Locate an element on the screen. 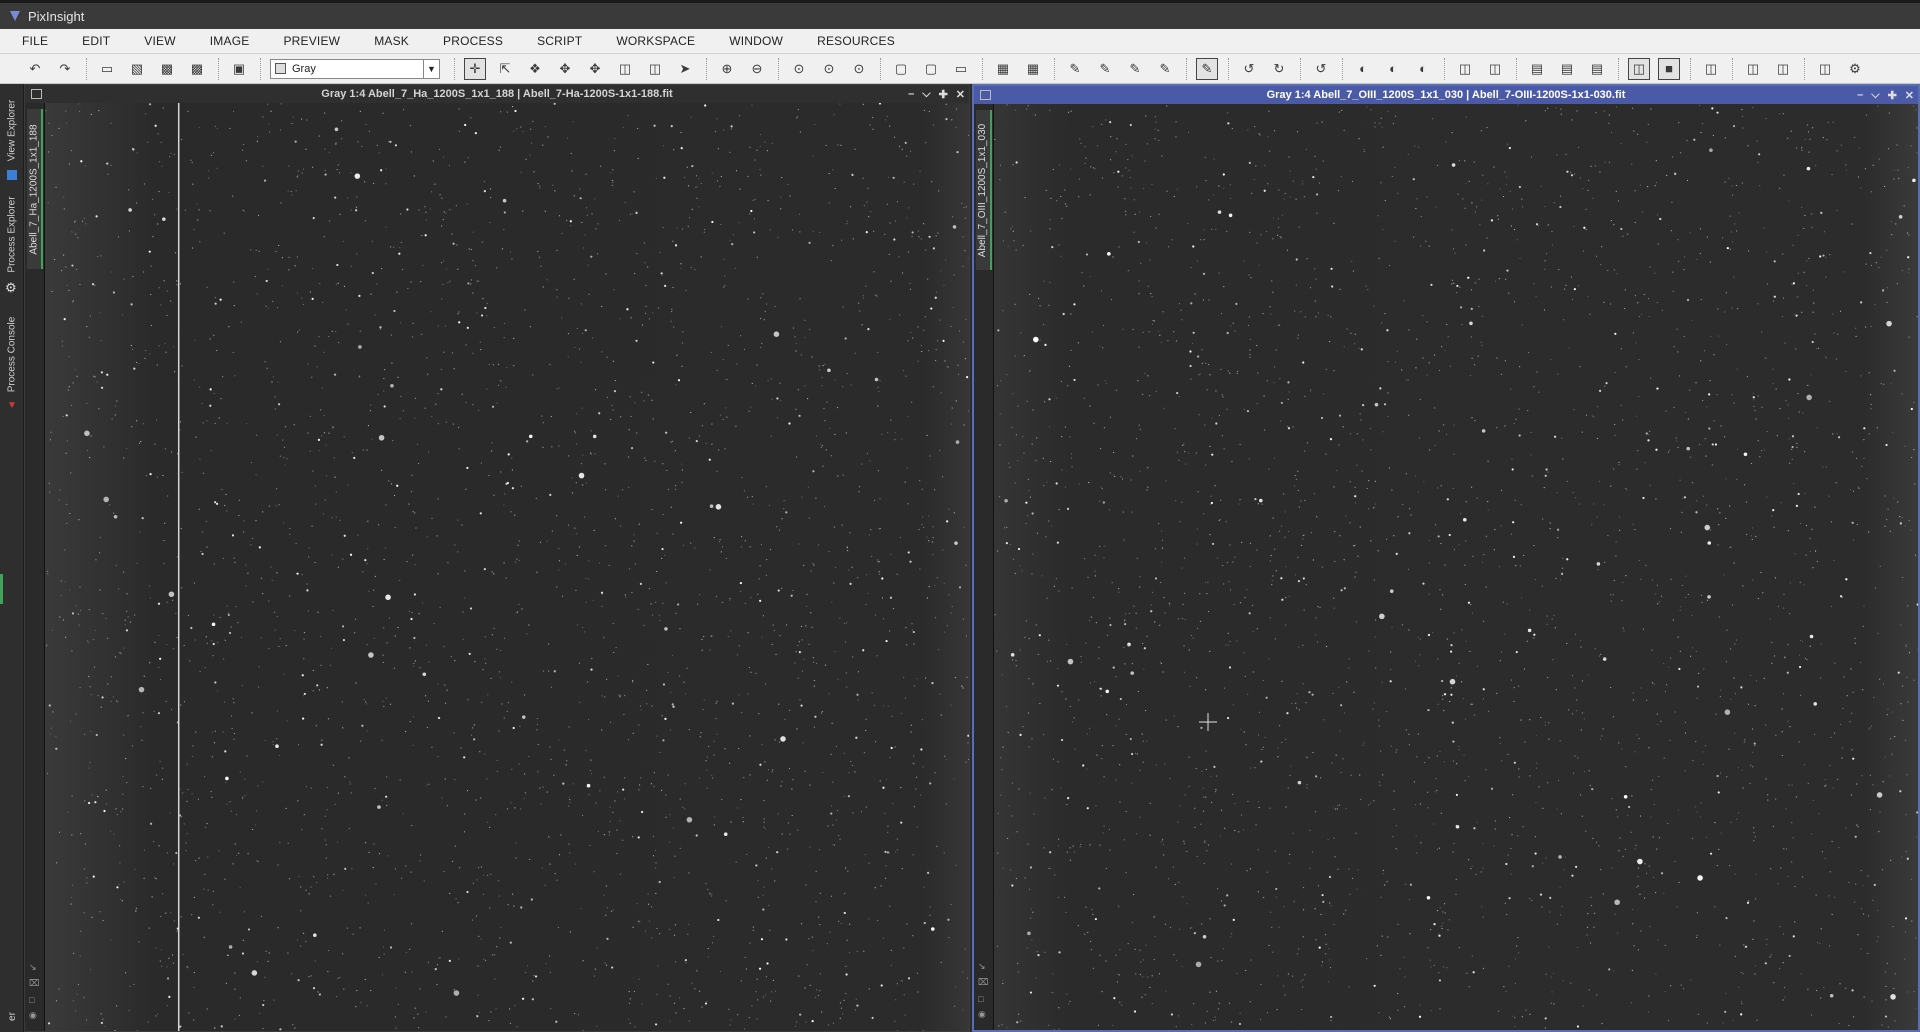  mask-show-icon: ▦ is located at coordinates (1003, 69).